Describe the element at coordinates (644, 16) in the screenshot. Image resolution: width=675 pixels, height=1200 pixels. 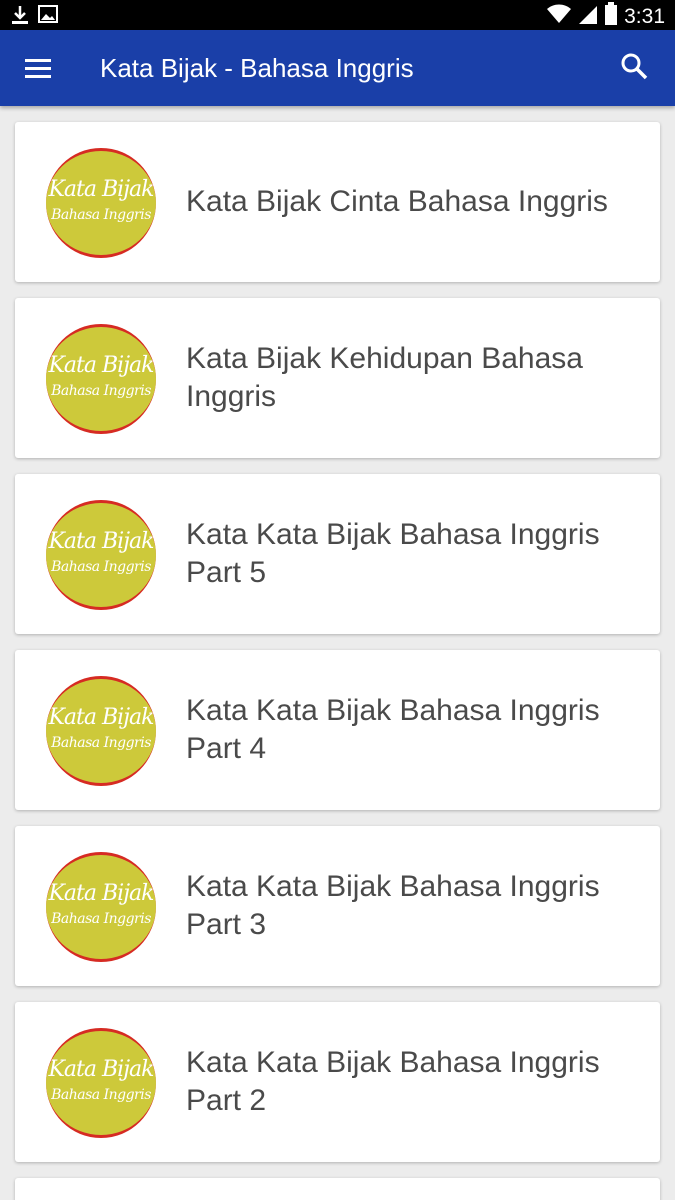
I see `status-time: 3:31` at that location.